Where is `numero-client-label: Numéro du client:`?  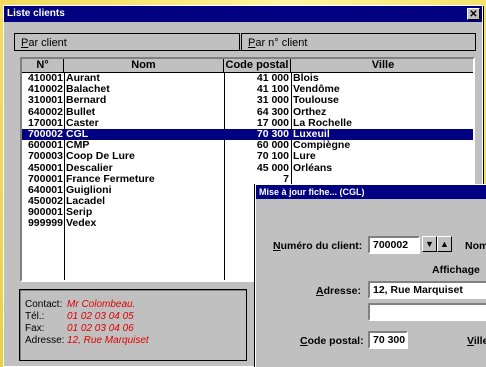
numero-client-label: Numéro du client: is located at coordinates (318, 246).